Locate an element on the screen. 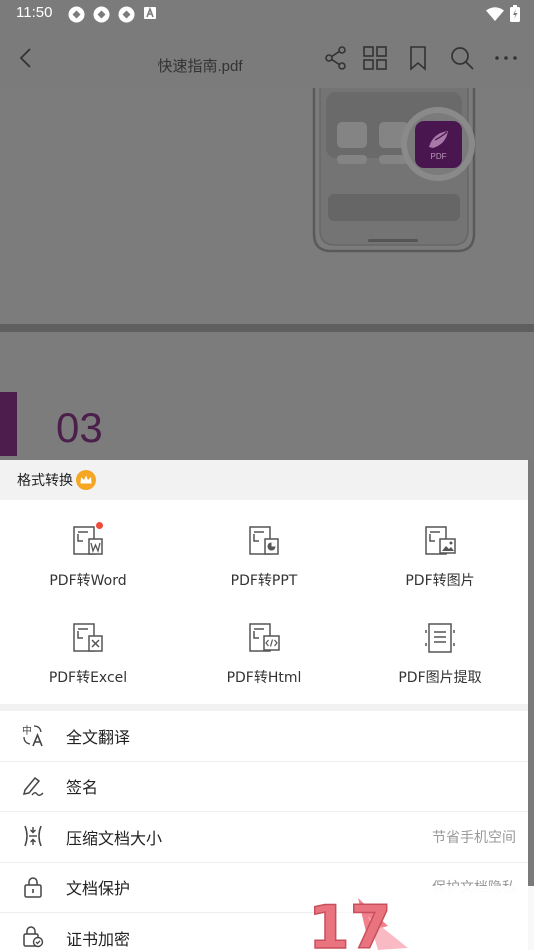  pdf-extract-images-icon is located at coordinates (440, 638).